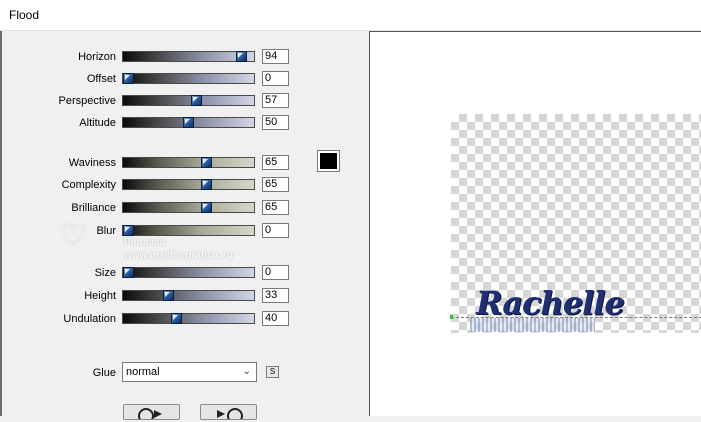 The width and height of the screenshot is (701, 422). Describe the element at coordinates (188, 78) in the screenshot. I see `offset-slider` at that location.